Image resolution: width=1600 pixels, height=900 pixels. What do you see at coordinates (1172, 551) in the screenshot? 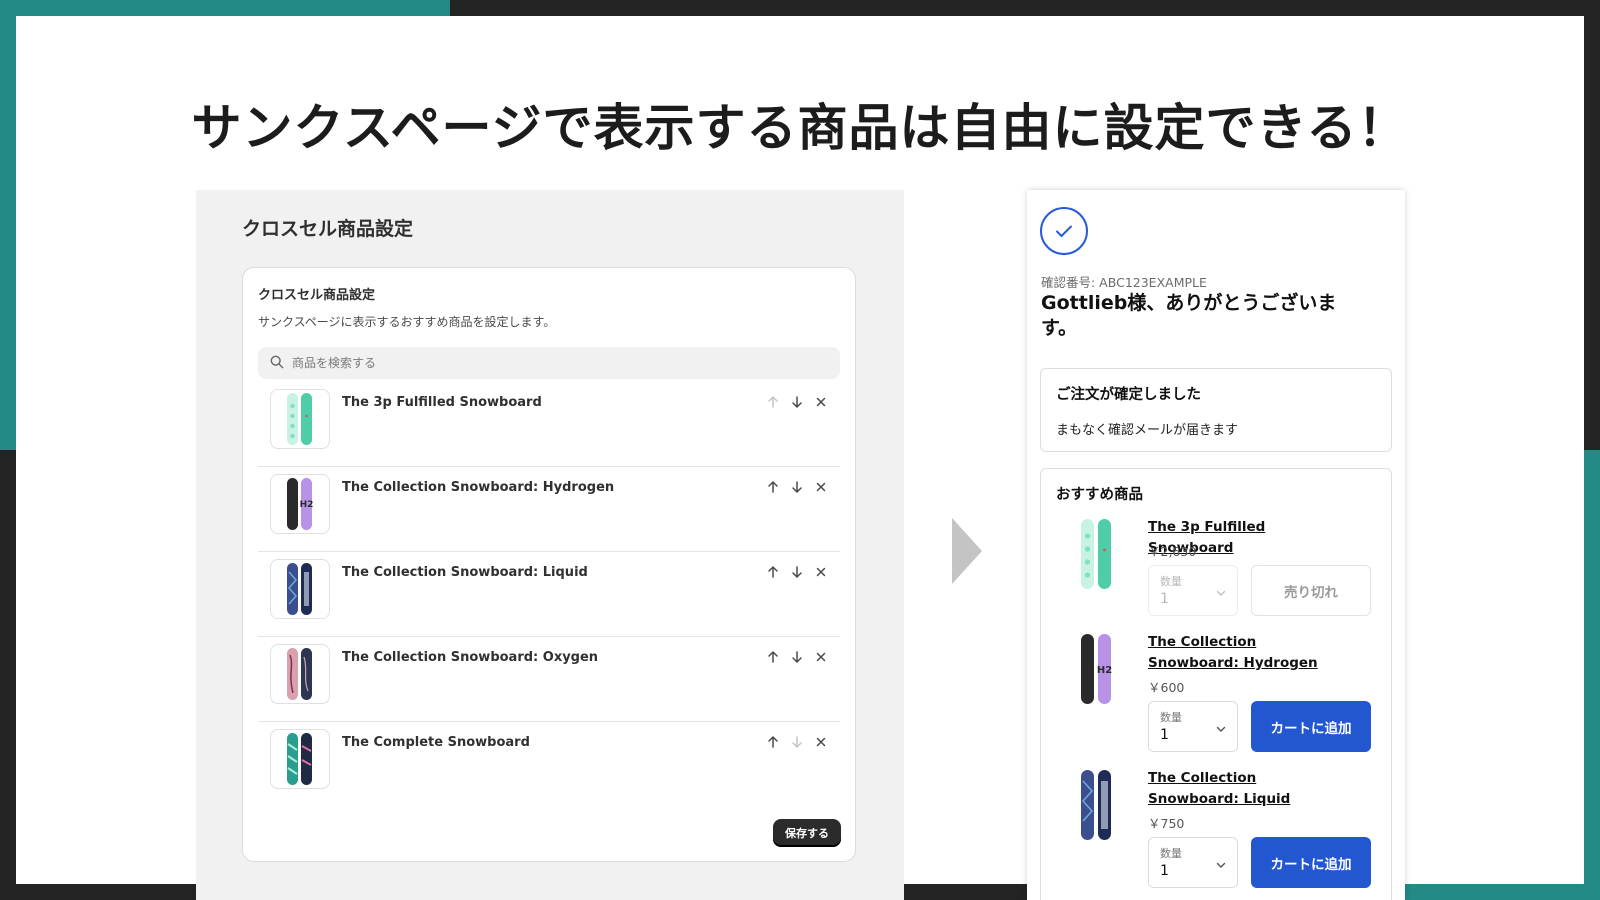
I see `product-price: ￥2,630` at bounding box center [1172, 551].